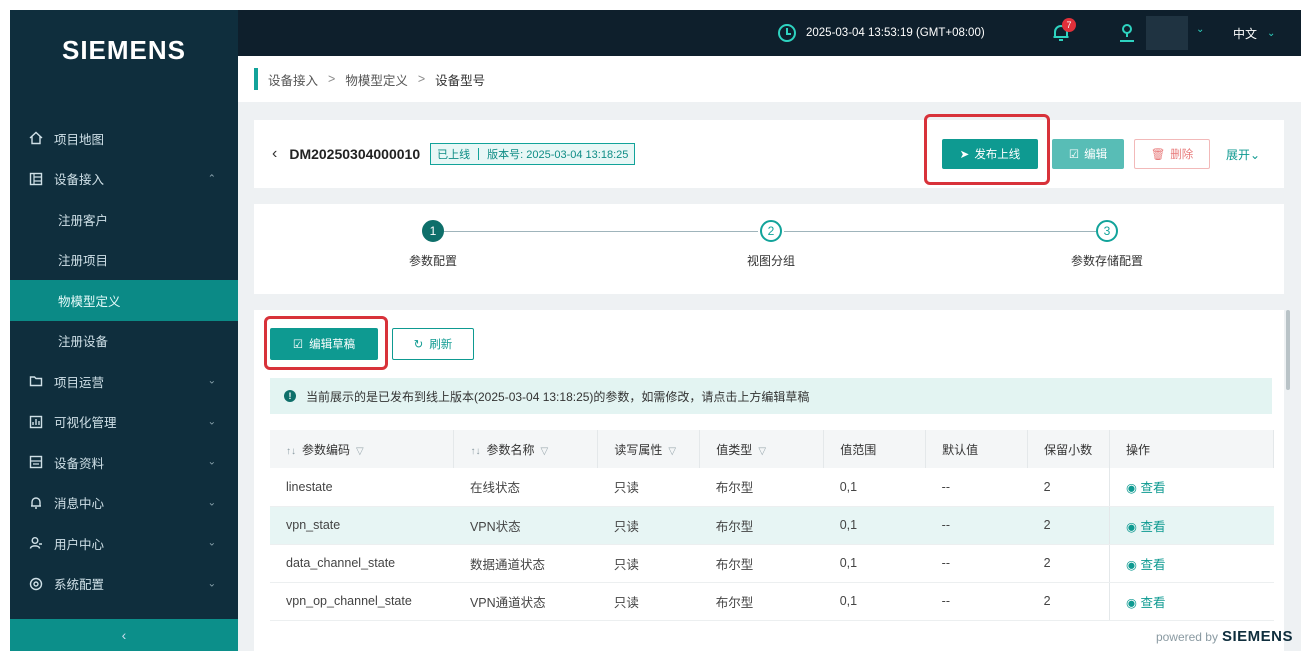  What do you see at coordinates (771, 244) in the screenshot?
I see `step-2: 2 视图分组` at bounding box center [771, 244].